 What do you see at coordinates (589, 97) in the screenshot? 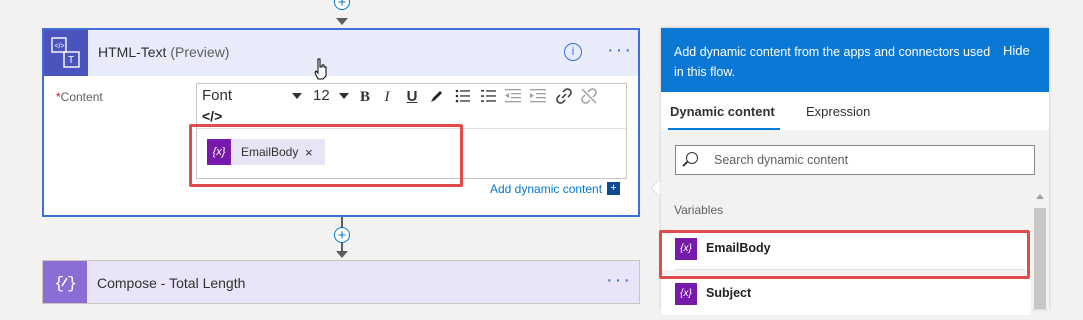
I see `unlink-icon` at bounding box center [589, 97].